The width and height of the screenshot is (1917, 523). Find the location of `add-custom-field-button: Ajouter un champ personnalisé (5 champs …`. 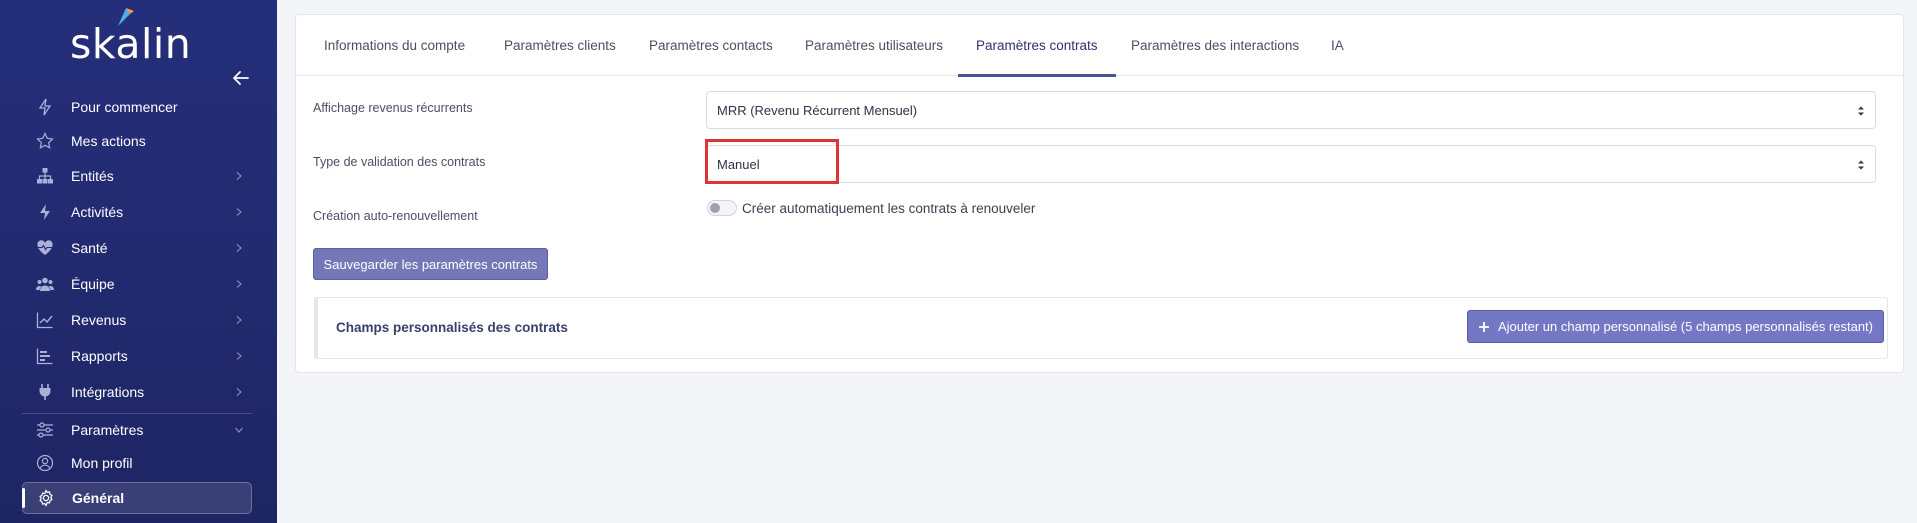

add-custom-field-button: Ajouter un champ personnalisé (5 champs … is located at coordinates (1675, 326).